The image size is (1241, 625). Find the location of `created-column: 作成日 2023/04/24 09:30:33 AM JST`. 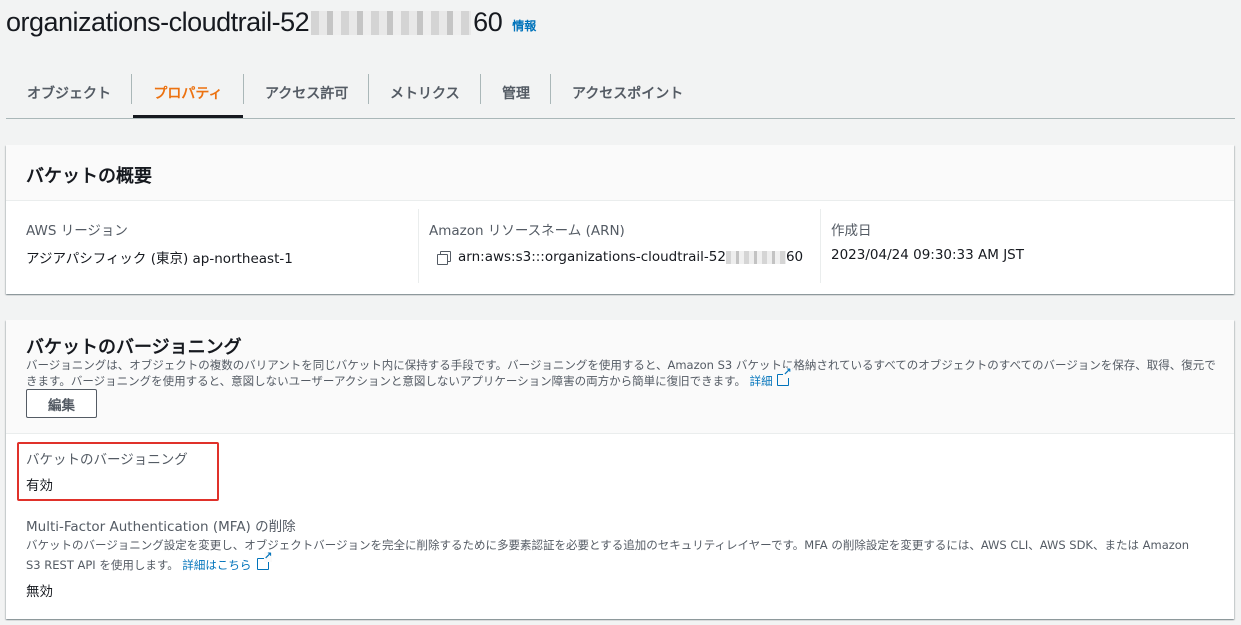

created-column: 作成日 2023/04/24 09:30:33 AM JST is located at coordinates (927, 245).